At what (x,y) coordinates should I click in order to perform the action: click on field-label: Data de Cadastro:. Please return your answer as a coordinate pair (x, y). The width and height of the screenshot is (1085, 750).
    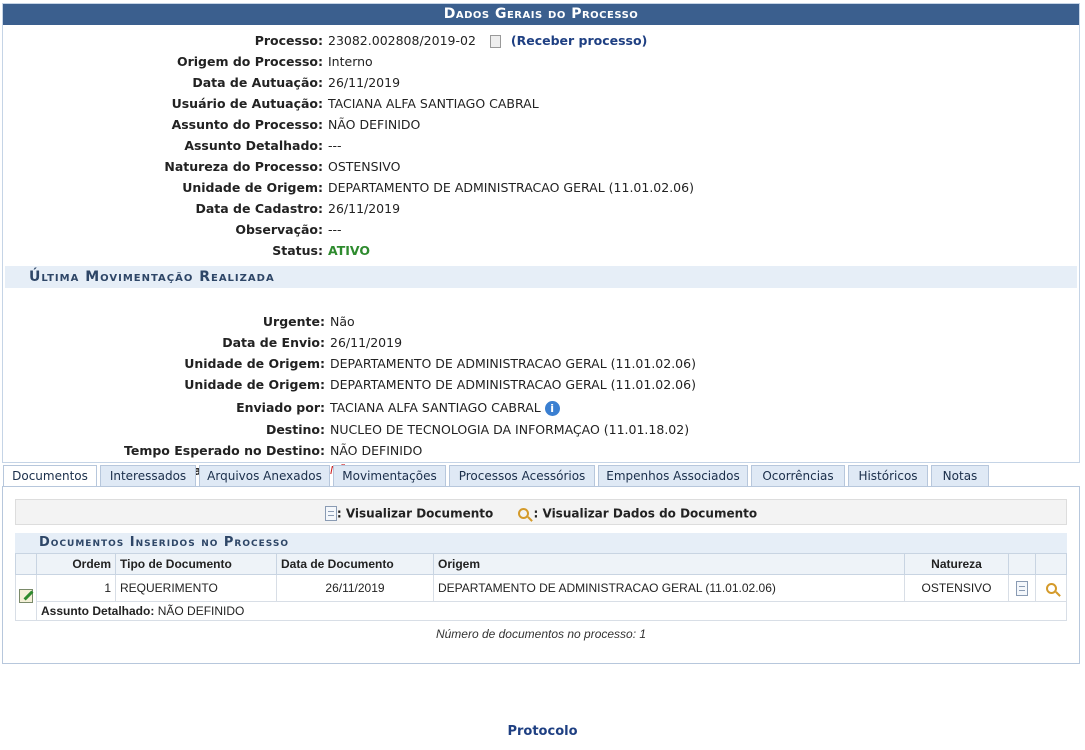
    Looking at the image, I should click on (259, 208).